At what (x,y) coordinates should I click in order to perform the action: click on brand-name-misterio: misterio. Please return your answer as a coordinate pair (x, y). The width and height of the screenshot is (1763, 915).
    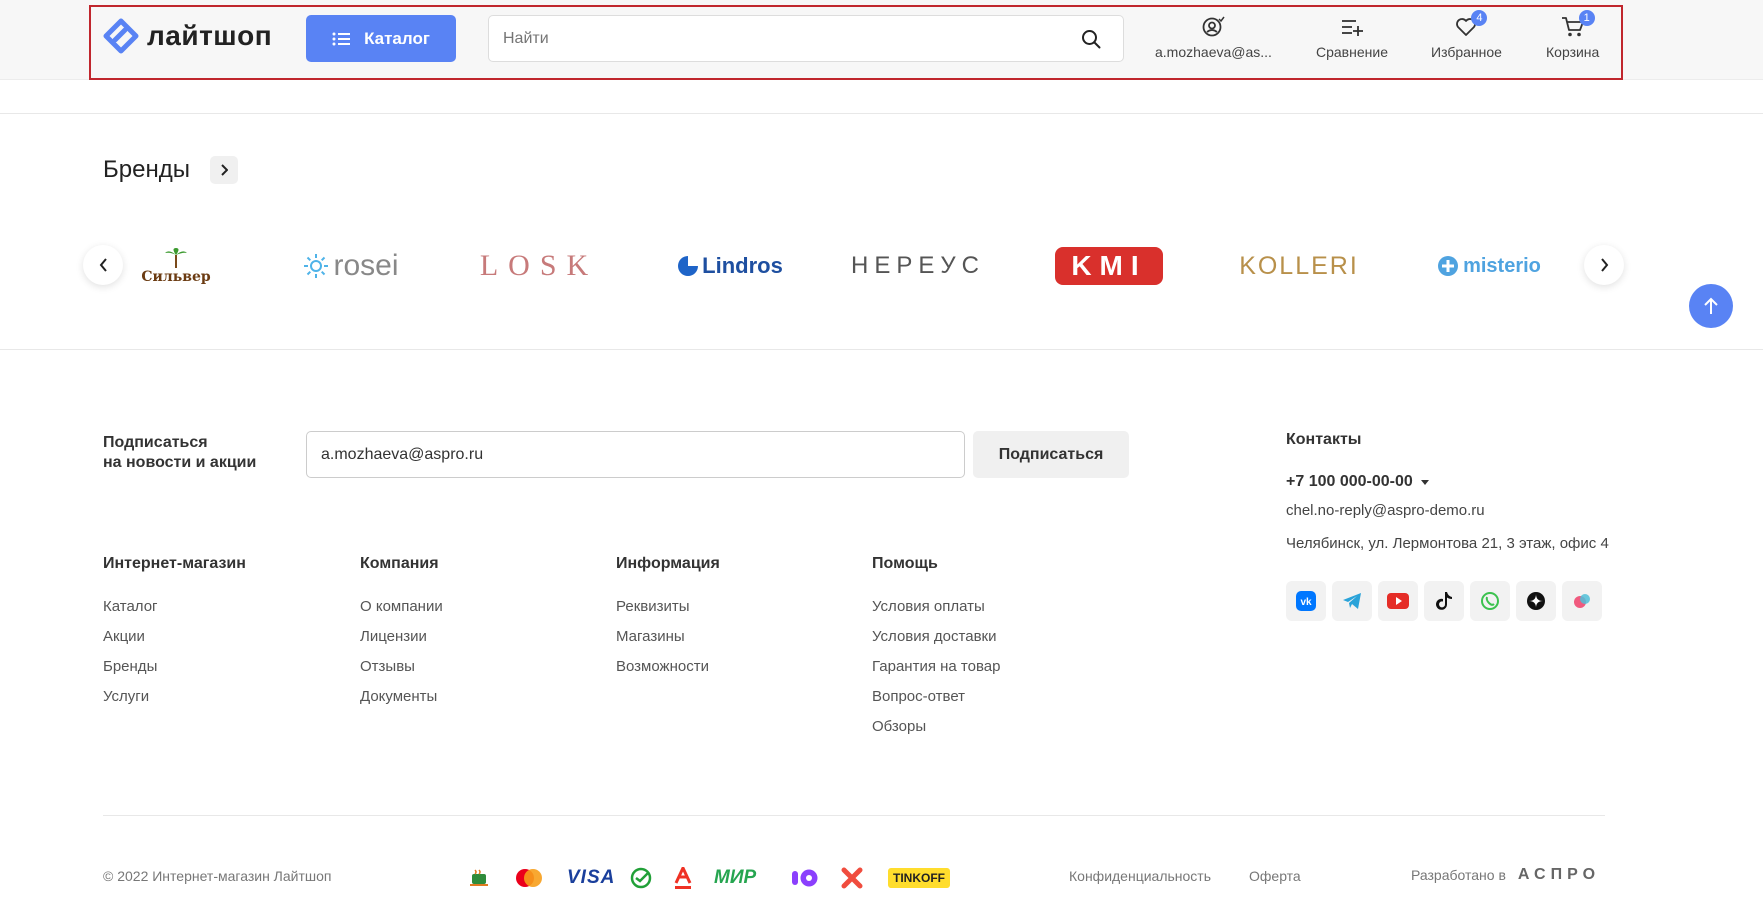
    Looking at the image, I should click on (1502, 265).